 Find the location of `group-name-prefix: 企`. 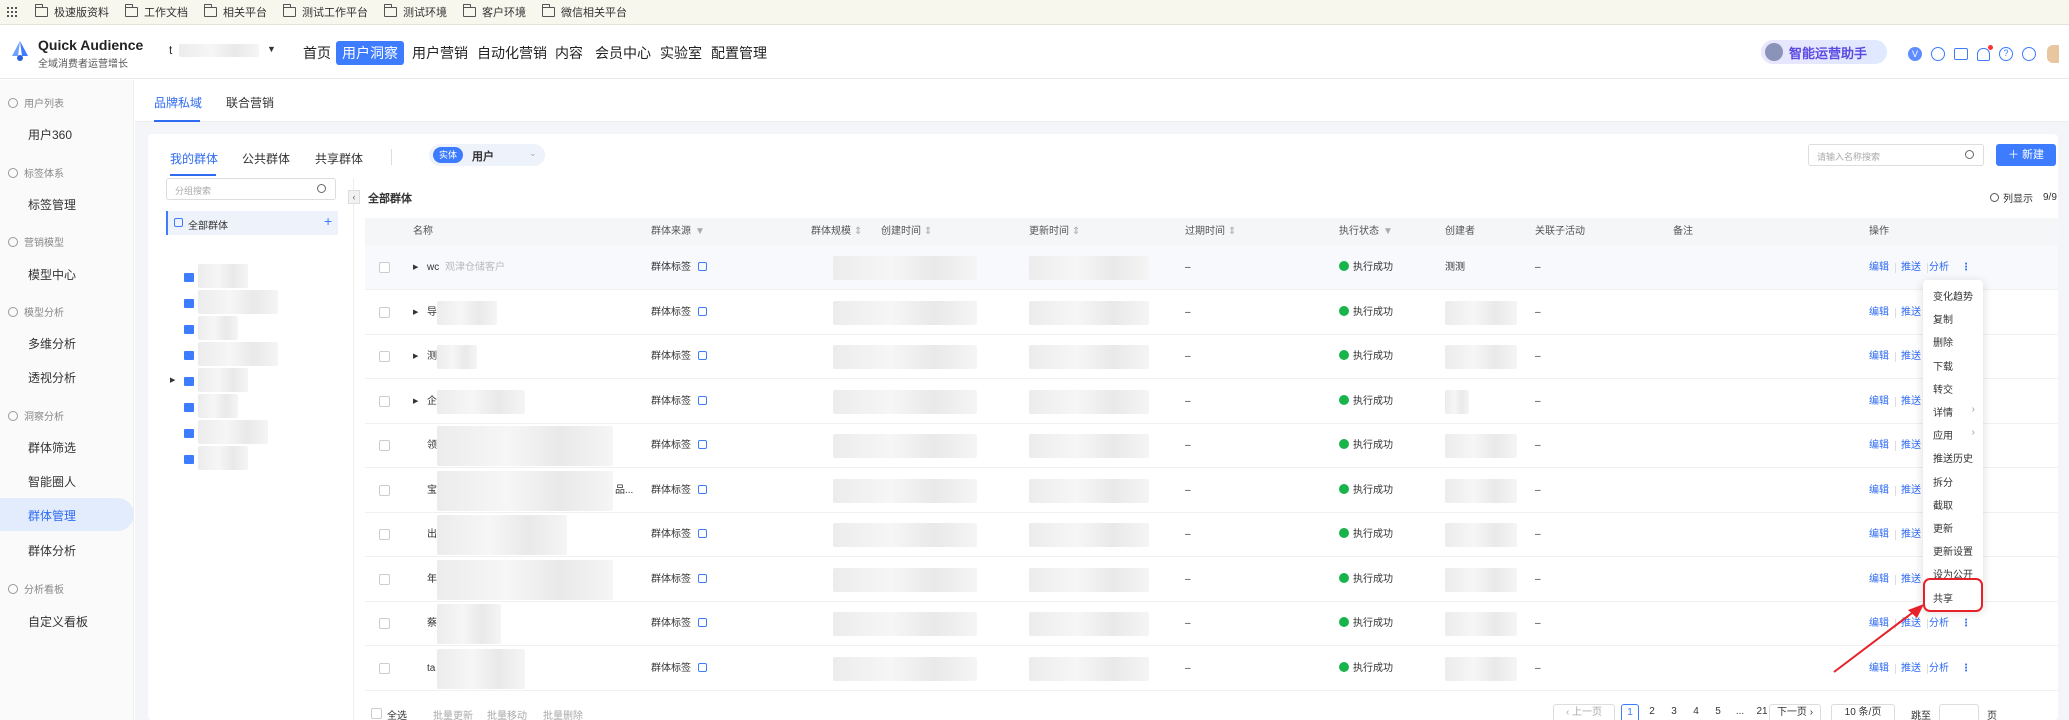

group-name-prefix: 企 is located at coordinates (432, 402).